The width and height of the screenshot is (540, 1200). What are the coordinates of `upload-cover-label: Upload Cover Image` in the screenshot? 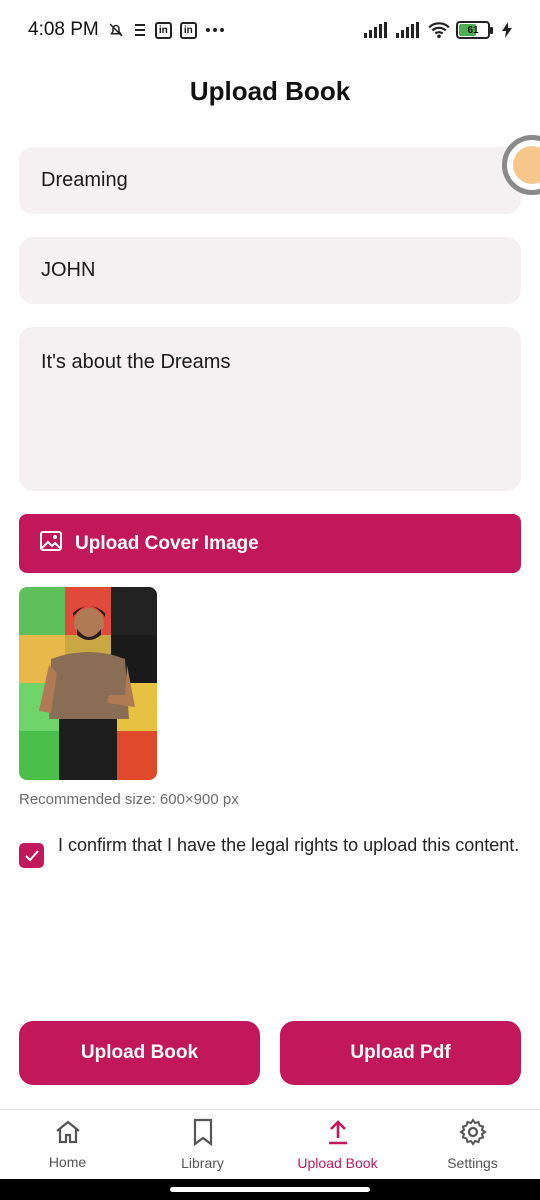 It's located at (167, 543).